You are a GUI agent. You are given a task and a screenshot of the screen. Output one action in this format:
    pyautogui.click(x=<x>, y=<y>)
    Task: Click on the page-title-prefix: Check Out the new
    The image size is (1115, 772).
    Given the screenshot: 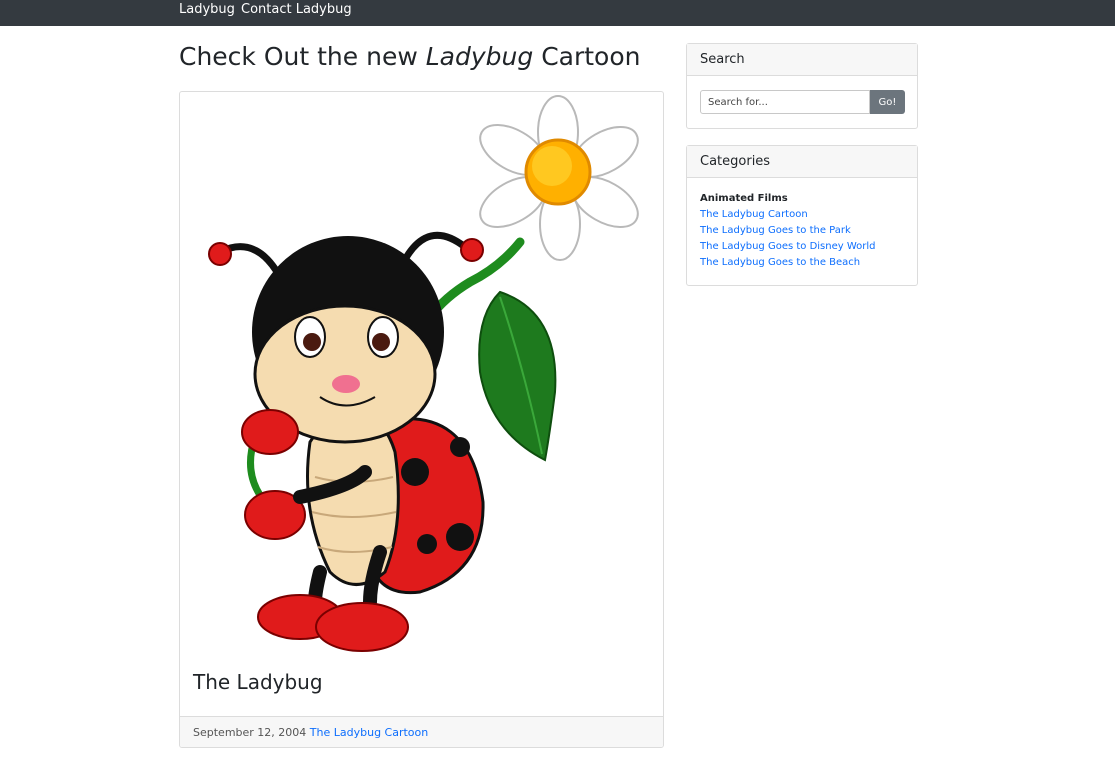 What is the action you would take?
    pyautogui.click(x=298, y=56)
    